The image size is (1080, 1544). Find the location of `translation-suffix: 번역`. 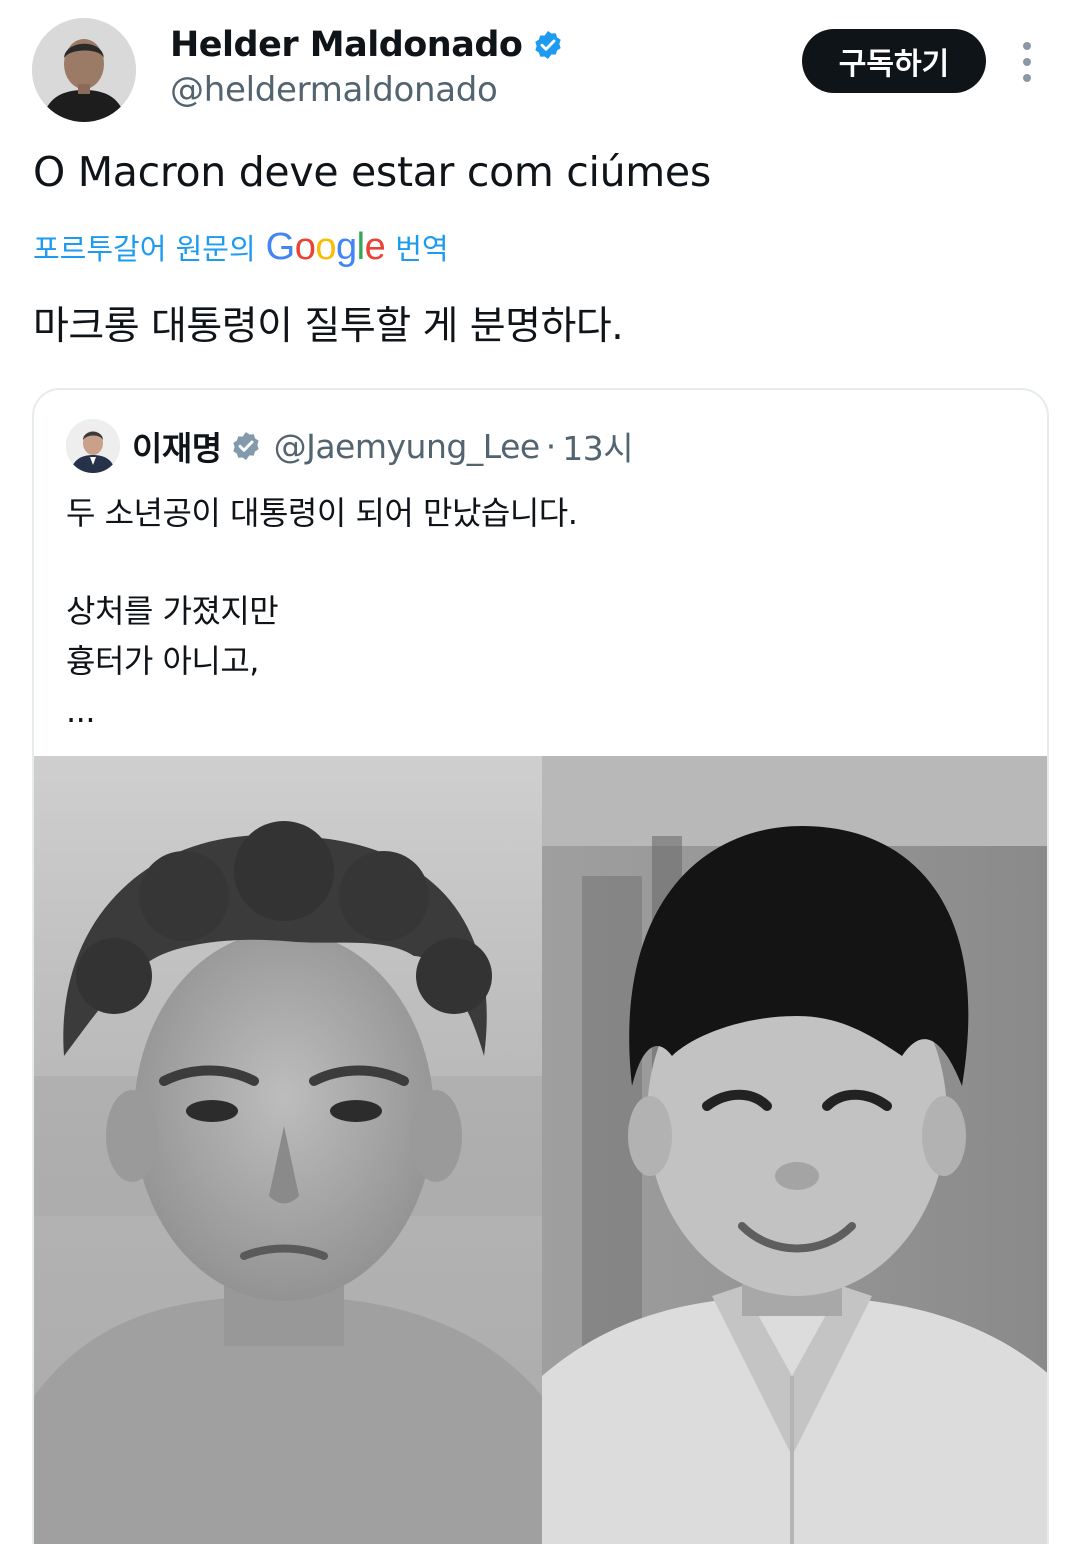

translation-suffix: 번역 is located at coordinates (422, 249).